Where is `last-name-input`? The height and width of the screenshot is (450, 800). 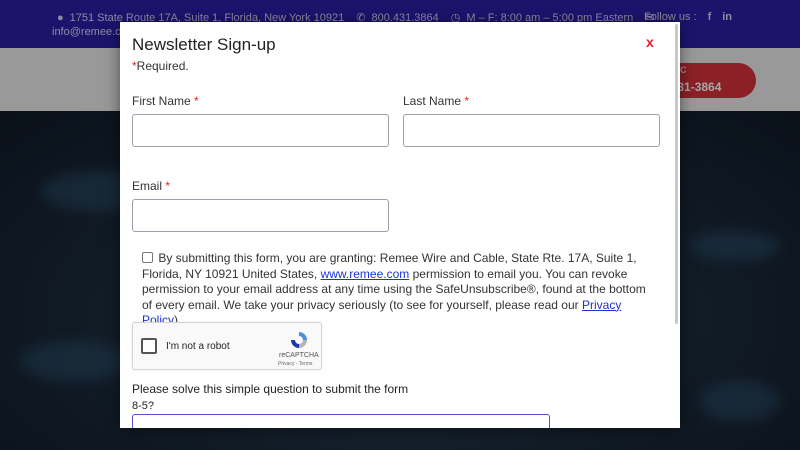
last-name-input is located at coordinates (531, 130).